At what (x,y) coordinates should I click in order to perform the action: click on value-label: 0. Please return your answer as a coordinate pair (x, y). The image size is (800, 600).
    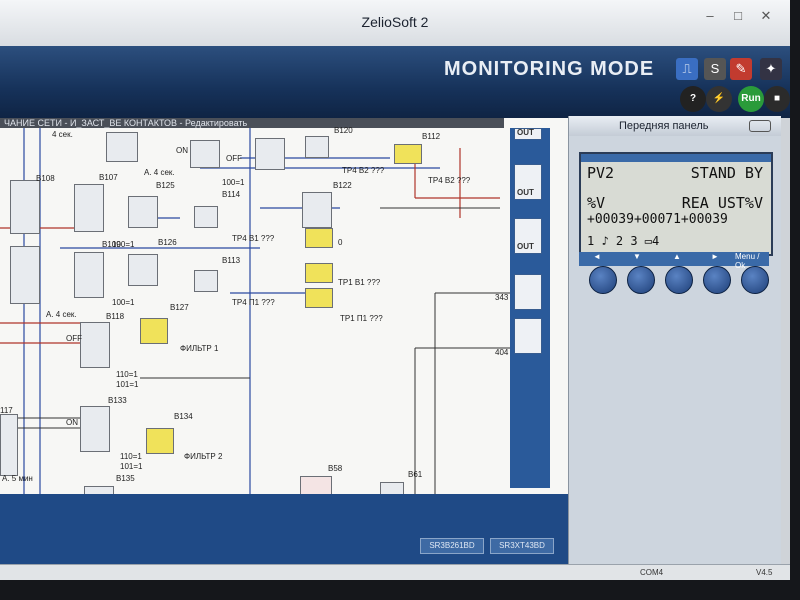
    Looking at the image, I should click on (340, 242).